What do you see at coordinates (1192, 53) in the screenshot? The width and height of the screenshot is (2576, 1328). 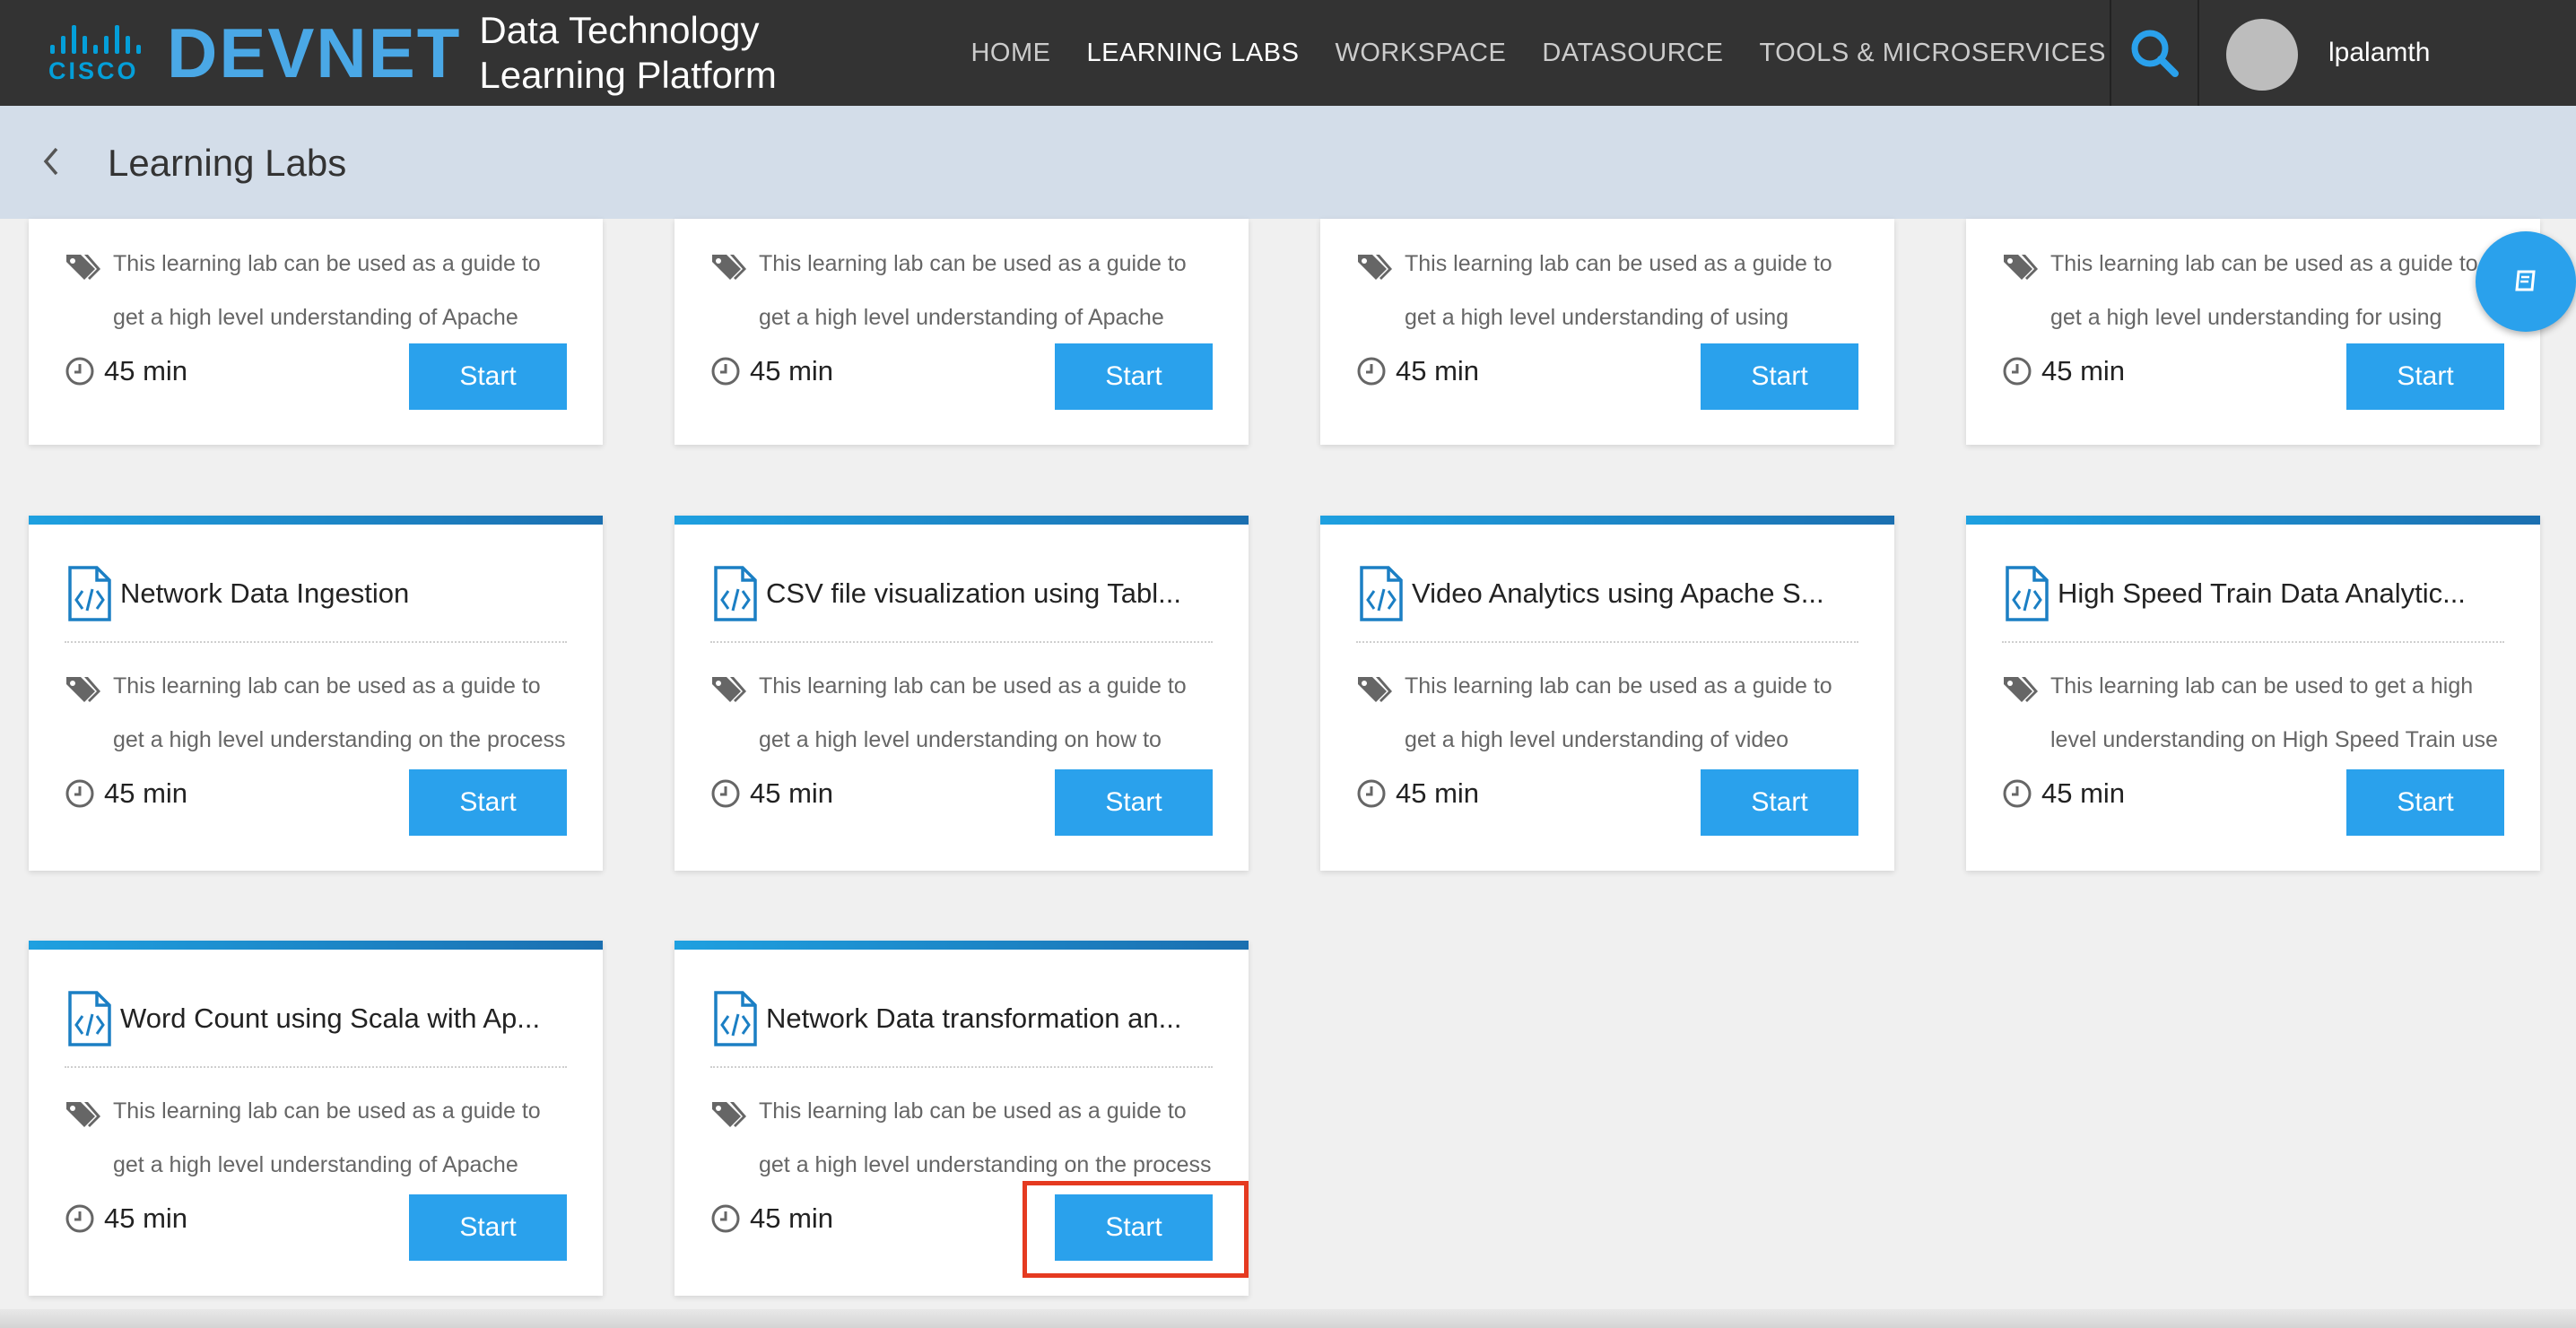 I see `nav-learning-labs: LEARNING LABS` at bounding box center [1192, 53].